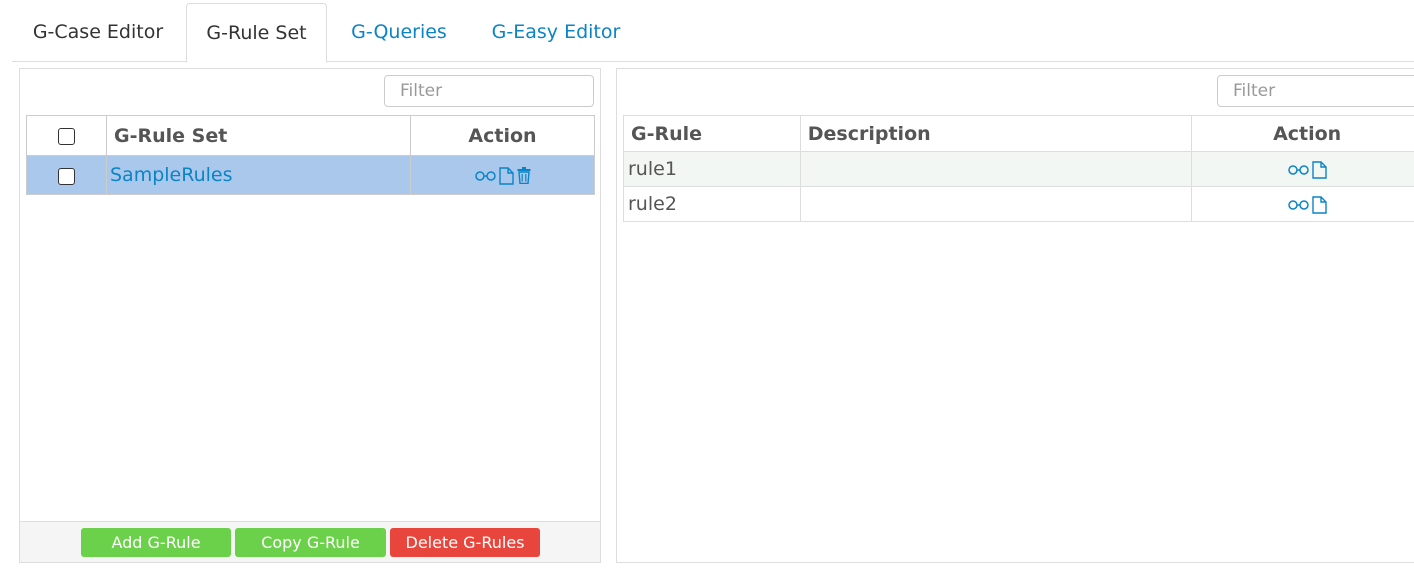 The image size is (1414, 580). I want to click on tab-g-queries: G-Queries, so click(399, 32).